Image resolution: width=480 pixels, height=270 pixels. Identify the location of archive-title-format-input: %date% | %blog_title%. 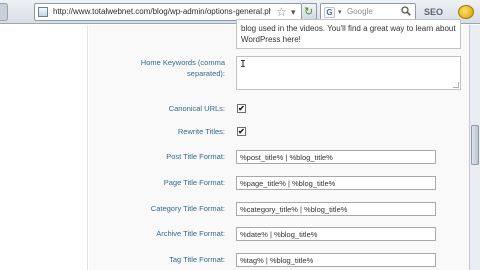
(336, 234).